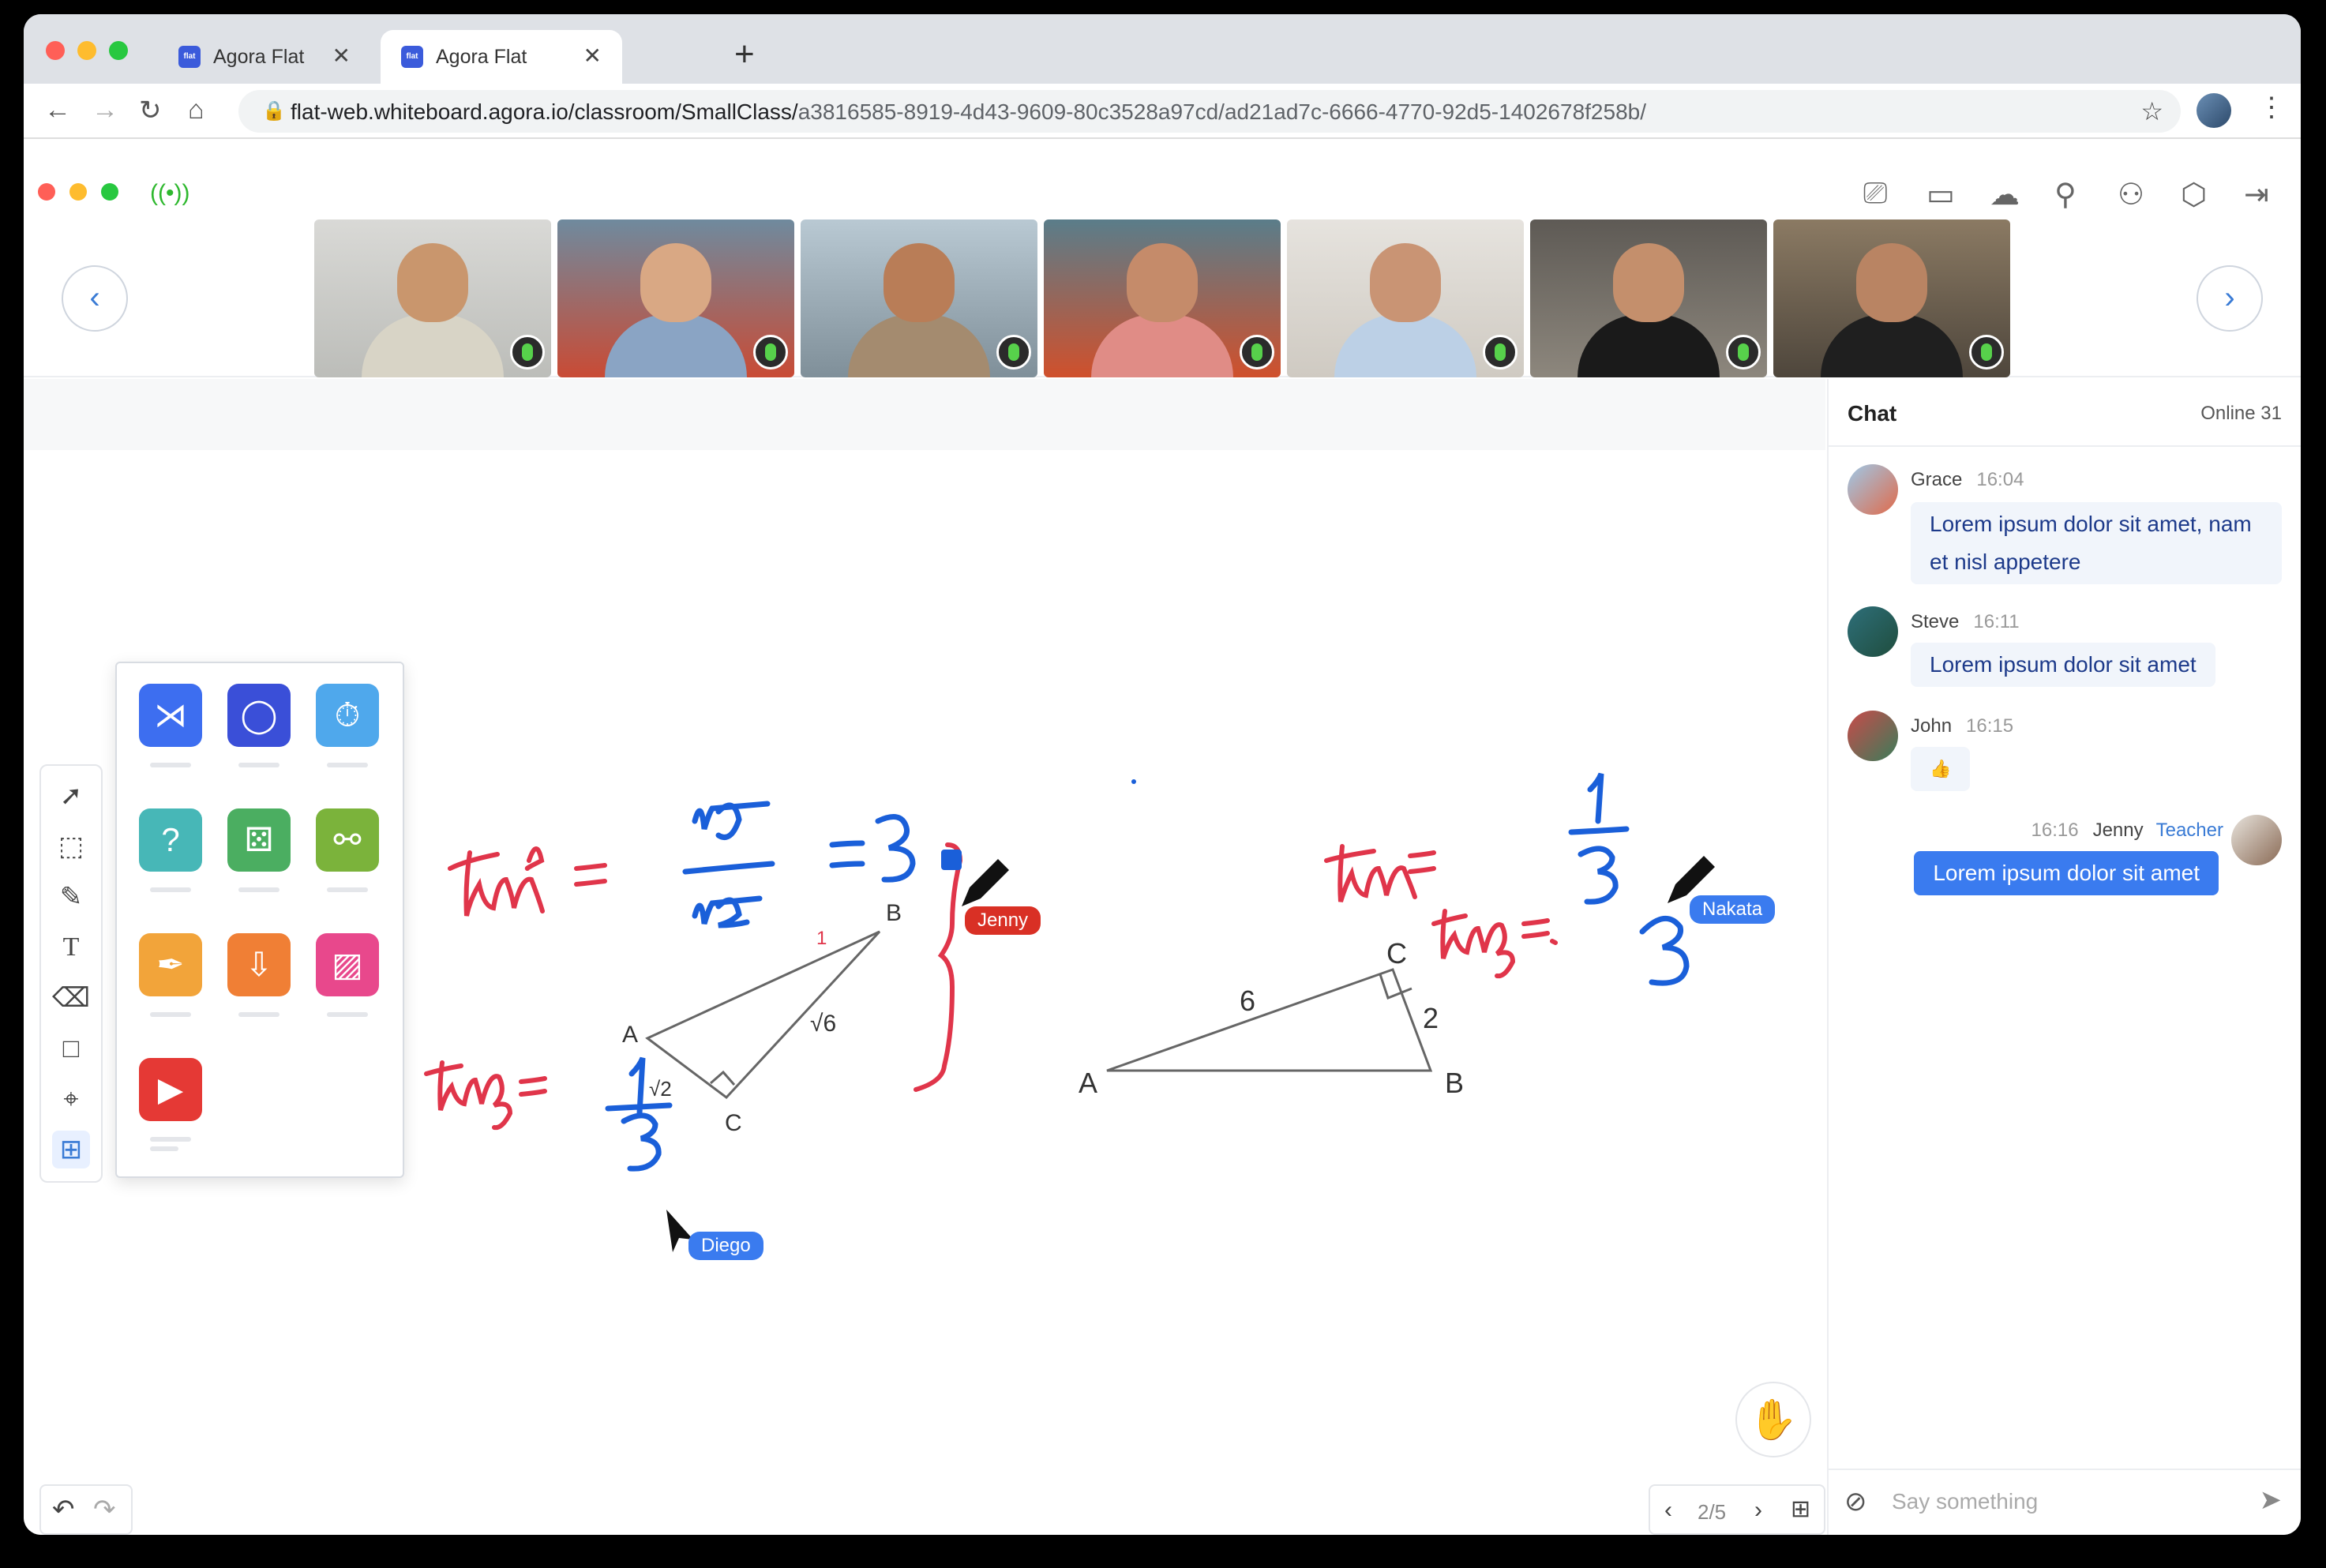 This screenshot has width=2326, height=1568. I want to click on triangle1-label-a: A, so click(630, 1035).